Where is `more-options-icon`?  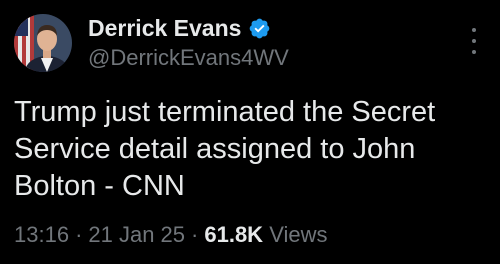
more-options-icon is located at coordinates (475, 41).